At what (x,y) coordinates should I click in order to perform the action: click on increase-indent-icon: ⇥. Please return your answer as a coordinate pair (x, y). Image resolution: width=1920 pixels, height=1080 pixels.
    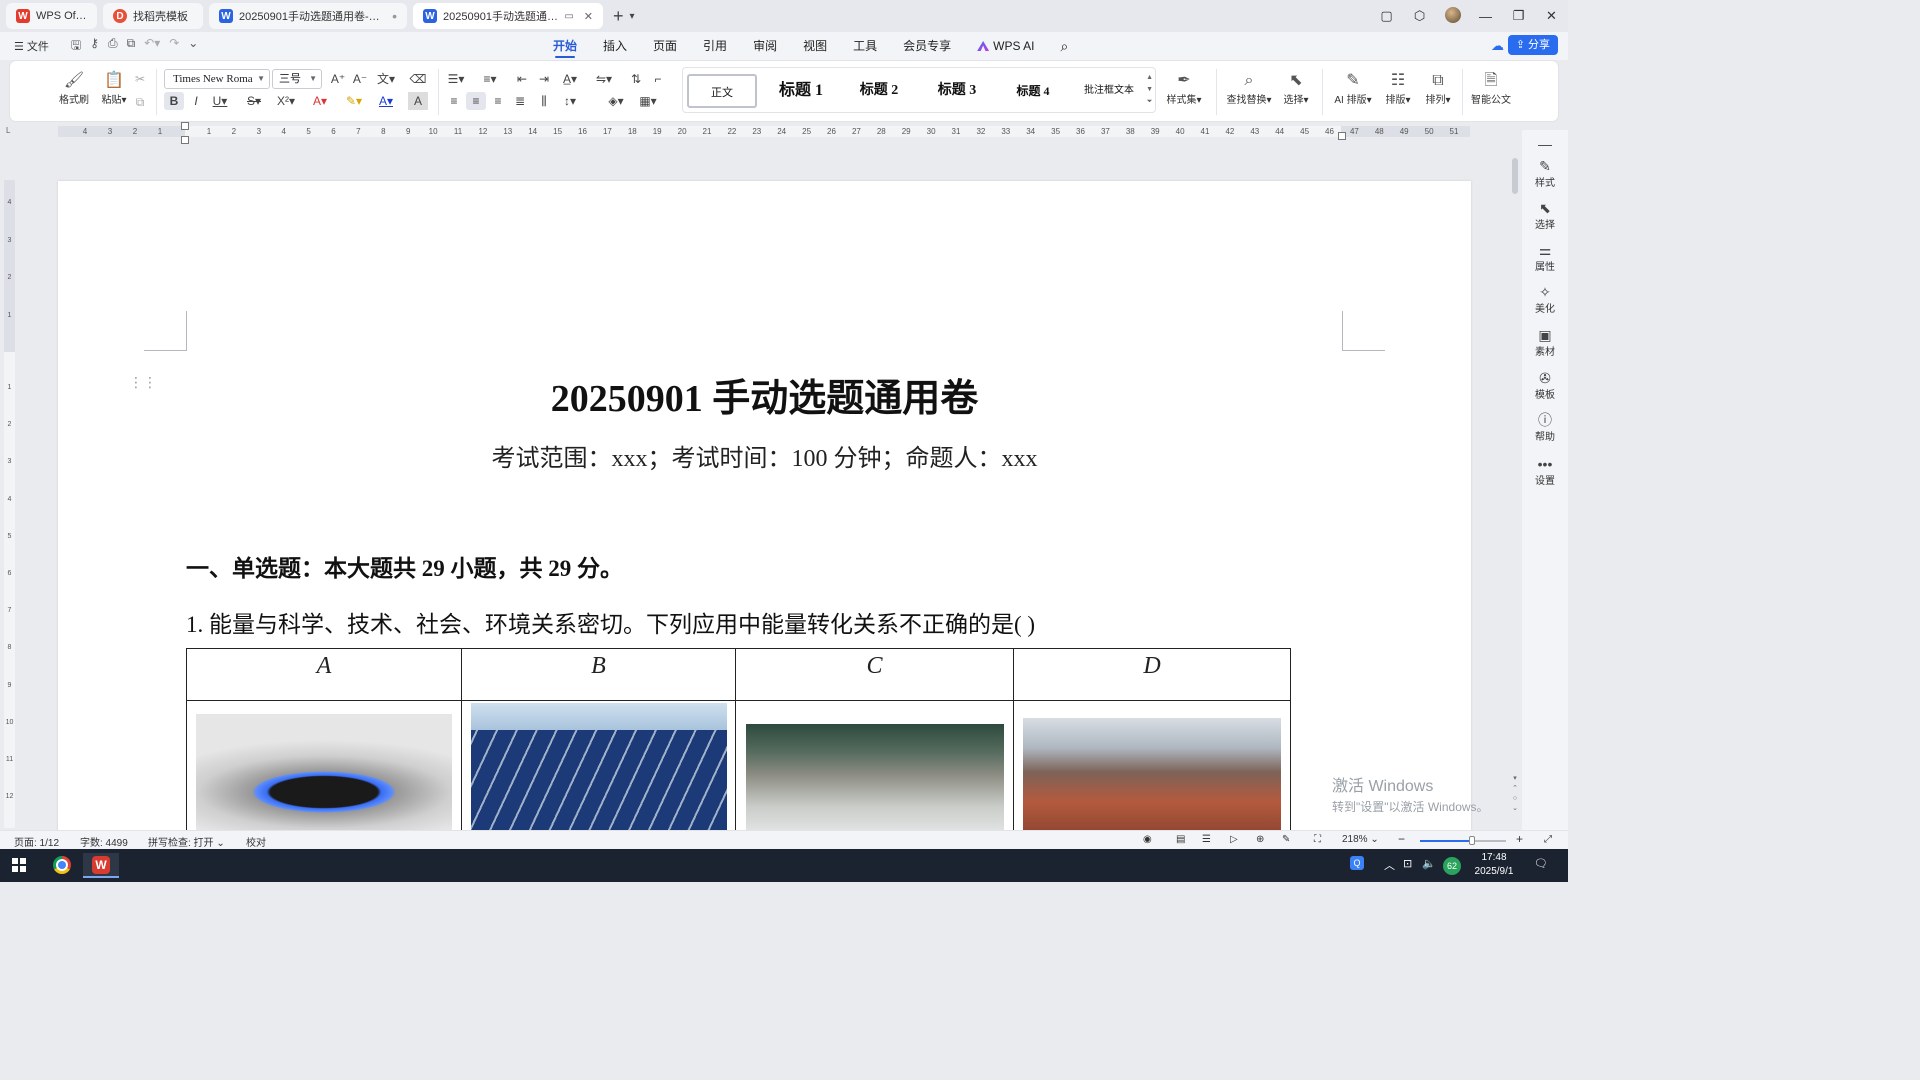
    Looking at the image, I should click on (544, 79).